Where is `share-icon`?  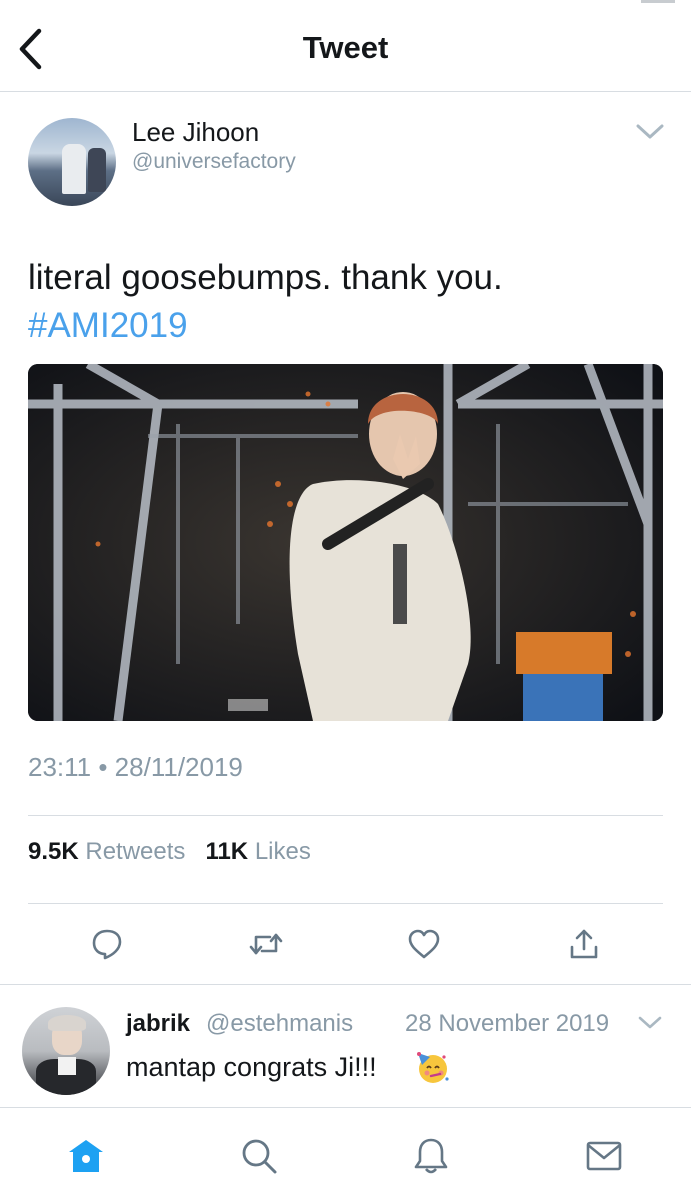
share-icon is located at coordinates (584, 944).